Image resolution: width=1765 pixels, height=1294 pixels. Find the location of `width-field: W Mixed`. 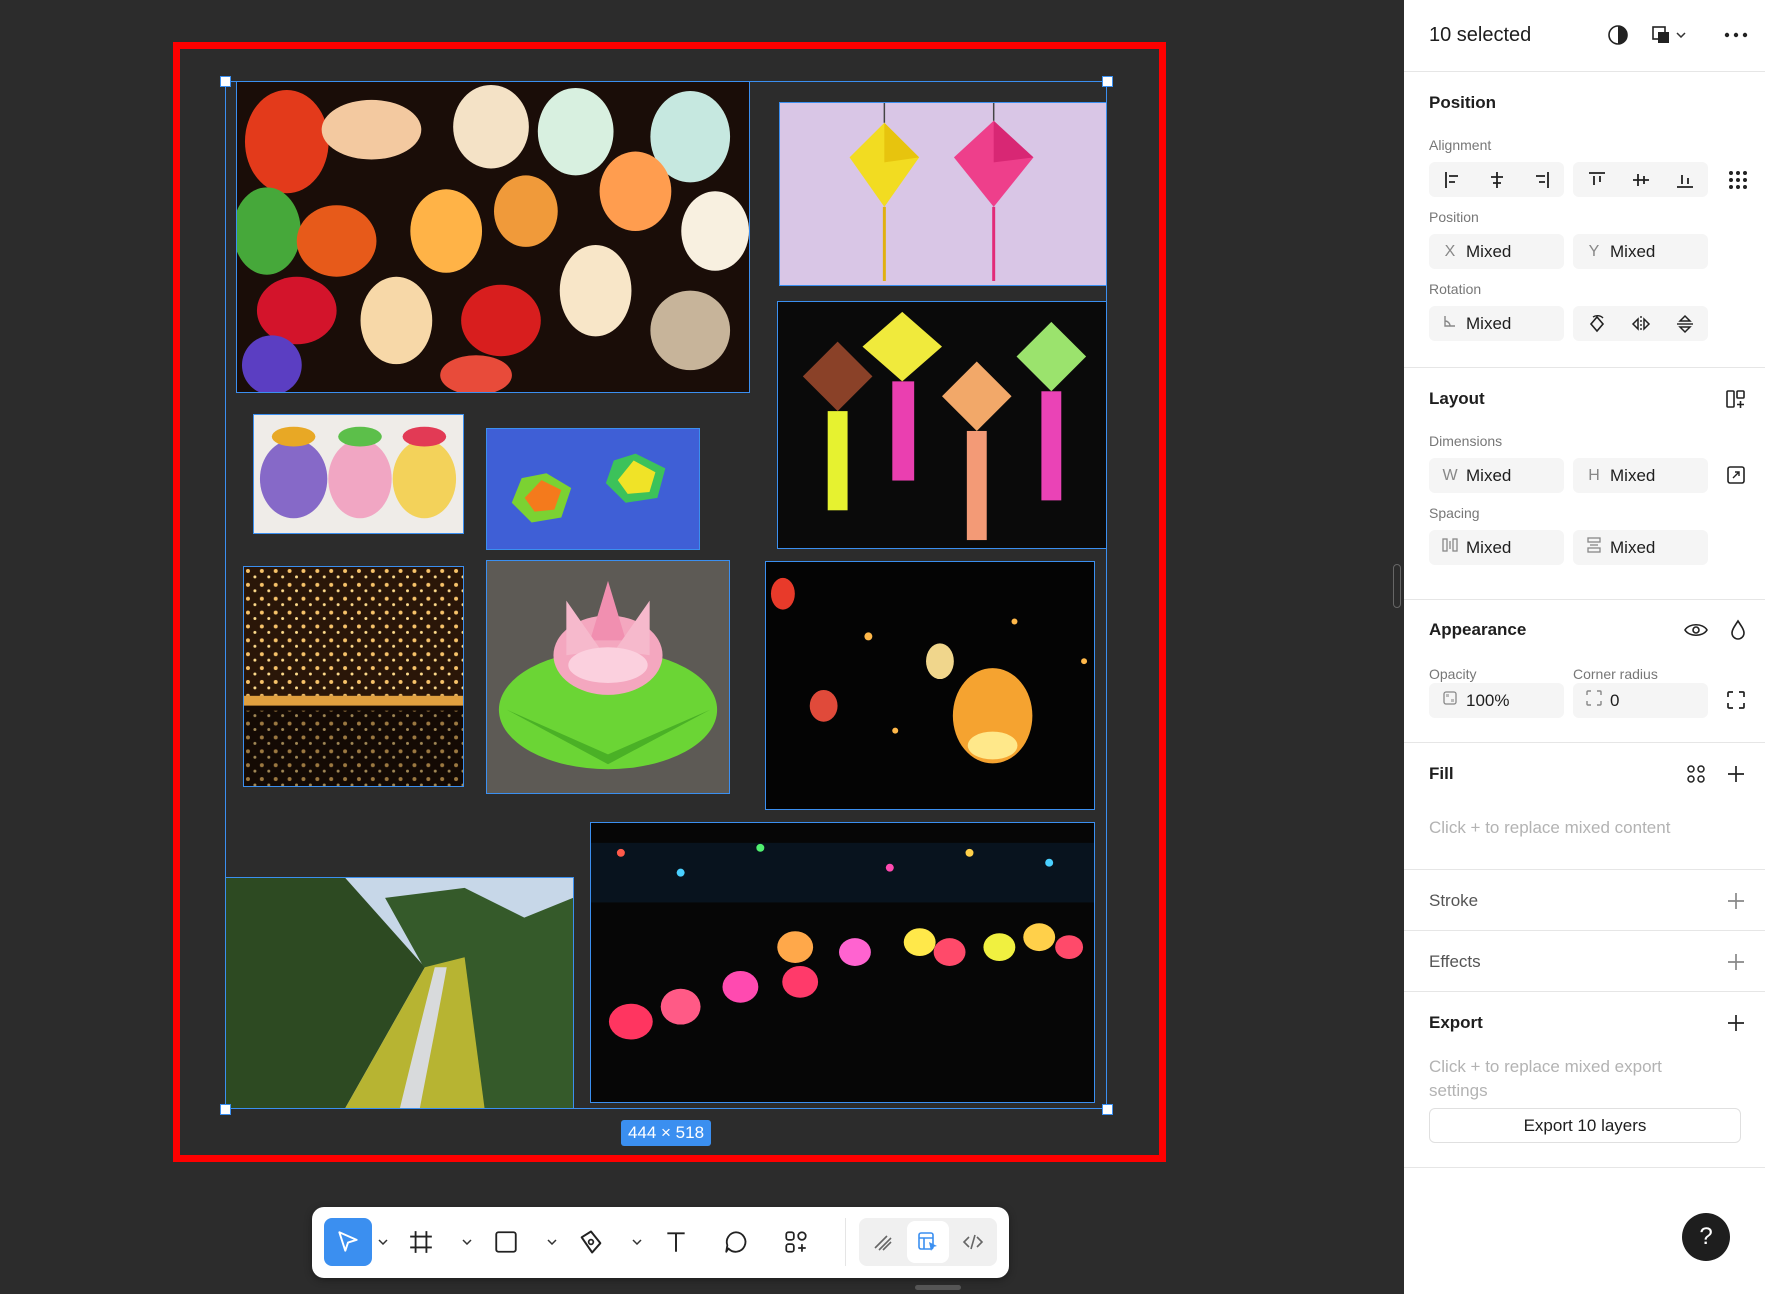

width-field: W Mixed is located at coordinates (1496, 475).